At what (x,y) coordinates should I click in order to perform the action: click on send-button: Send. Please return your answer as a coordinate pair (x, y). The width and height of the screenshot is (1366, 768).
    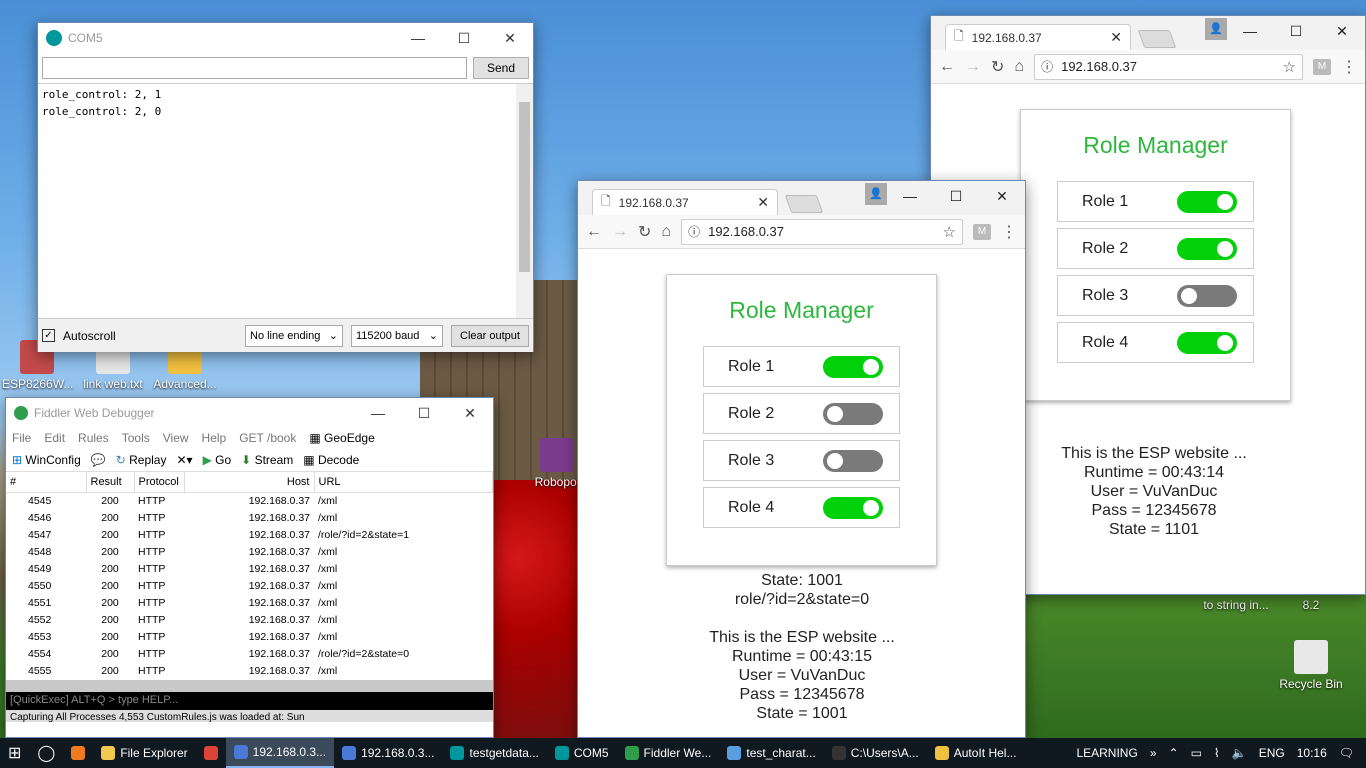
    Looking at the image, I should click on (501, 68).